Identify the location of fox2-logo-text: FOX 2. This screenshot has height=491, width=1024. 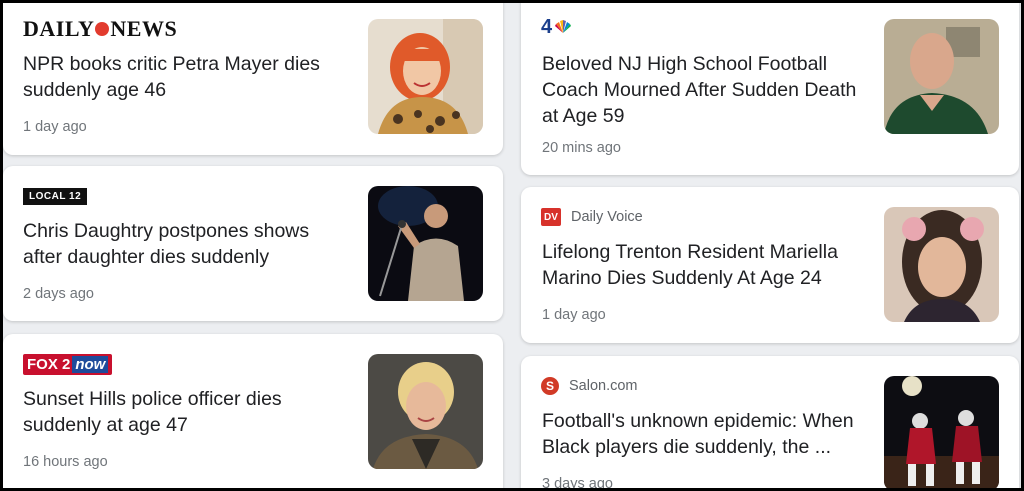
(49, 364).